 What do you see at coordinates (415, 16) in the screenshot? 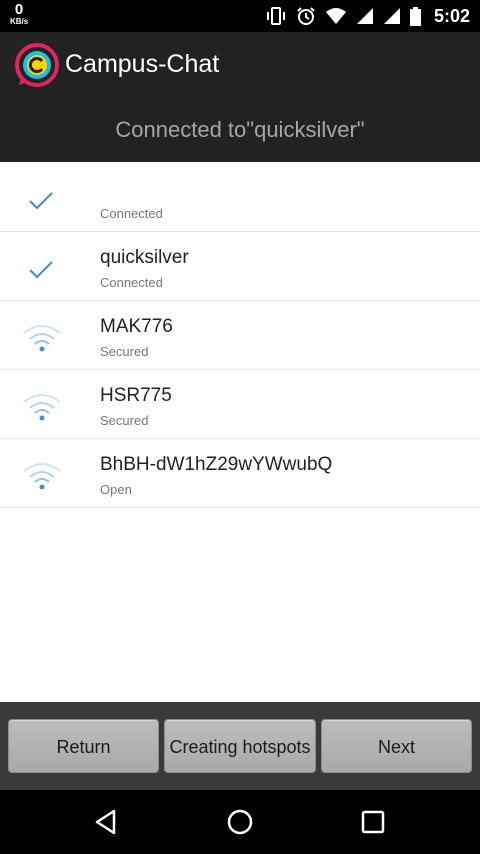
I see `battery-icon` at bounding box center [415, 16].